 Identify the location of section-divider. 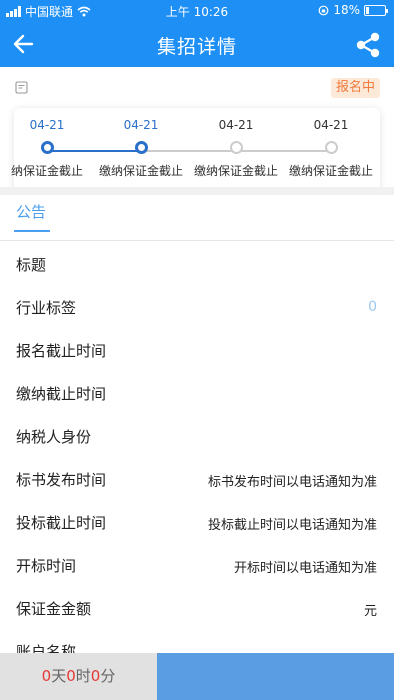
(197, 191).